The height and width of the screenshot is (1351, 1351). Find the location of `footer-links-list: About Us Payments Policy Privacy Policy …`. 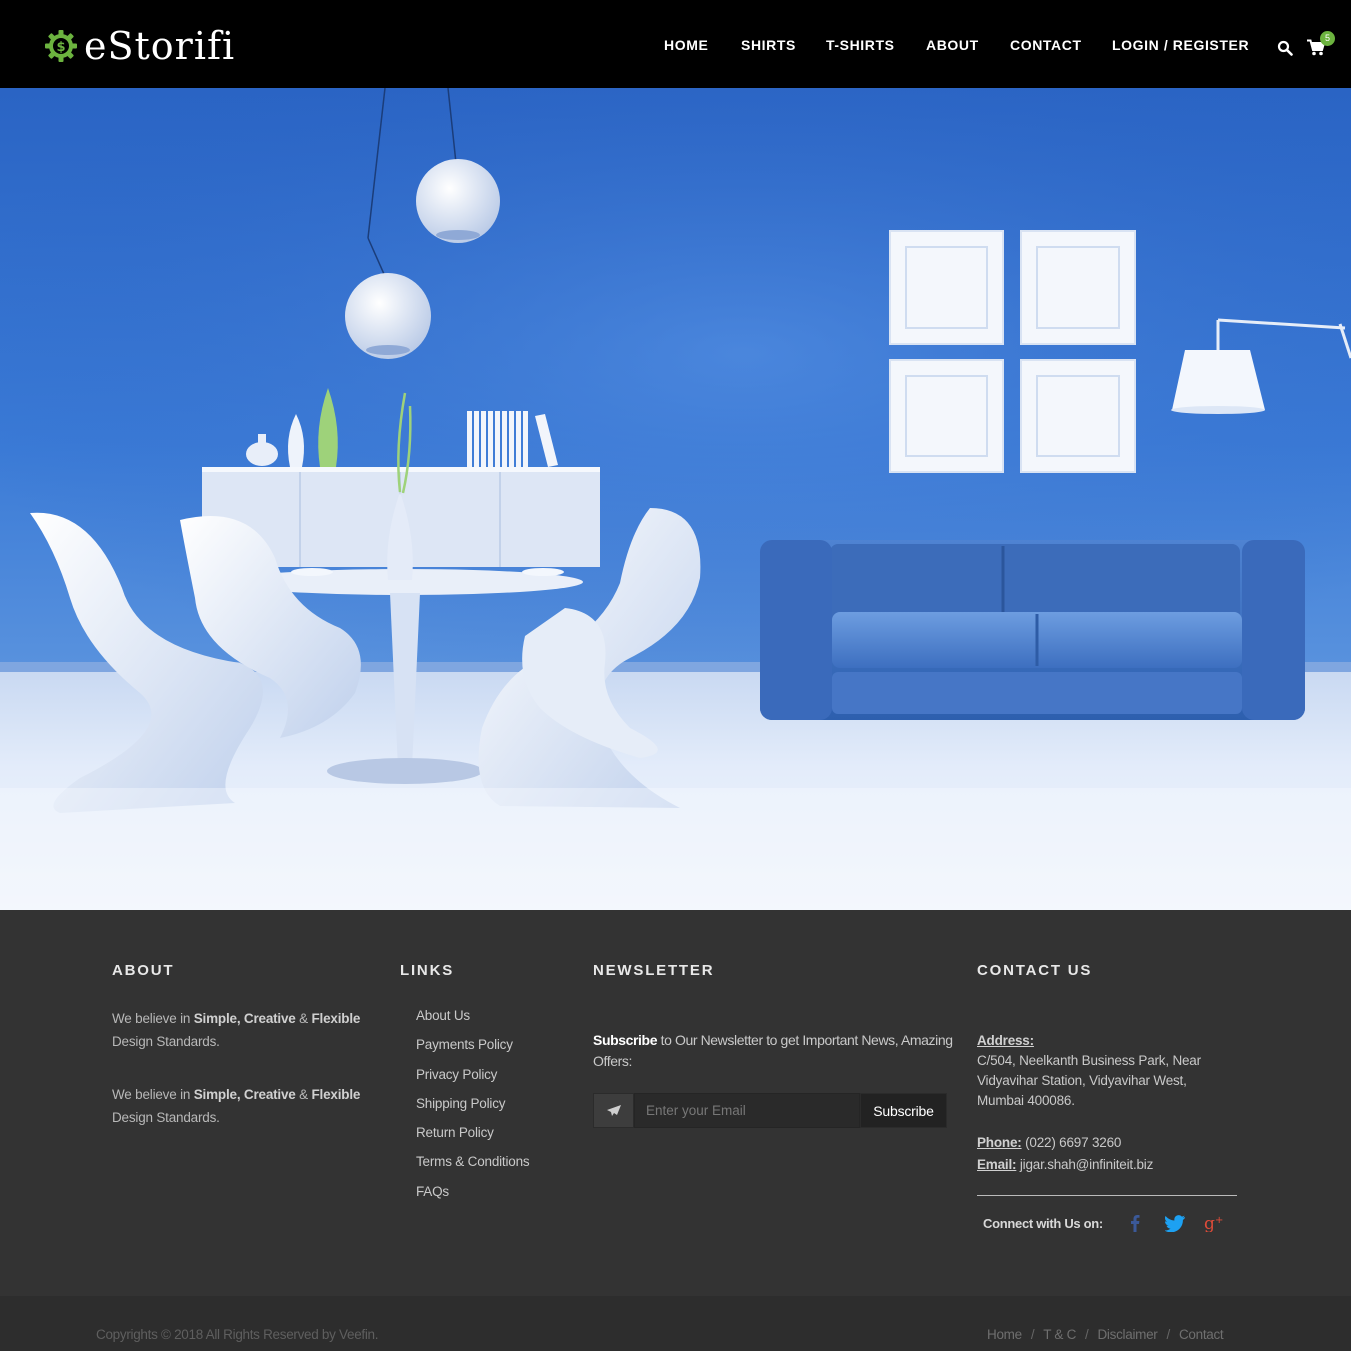

footer-links-list: About Us Payments Policy Privacy Policy … is located at coordinates (473, 1108).